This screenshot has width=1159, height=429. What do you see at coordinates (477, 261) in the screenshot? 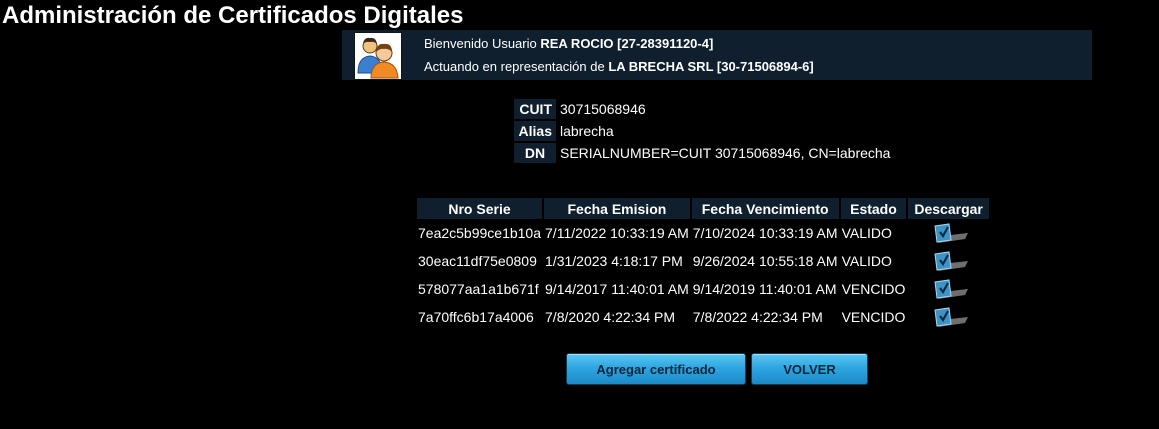
I see `serial-cell: 30eac11df75e0809` at bounding box center [477, 261].